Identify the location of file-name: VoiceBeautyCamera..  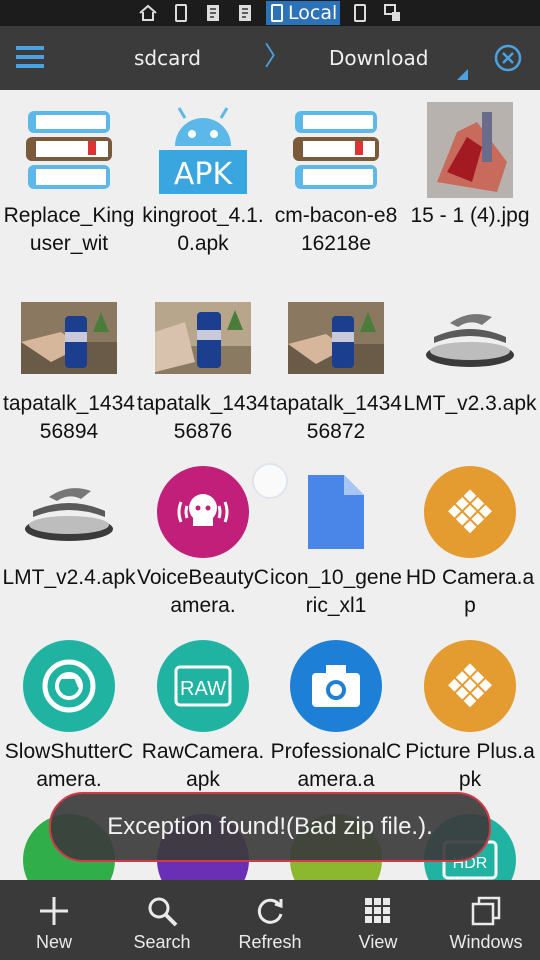
(203, 591).